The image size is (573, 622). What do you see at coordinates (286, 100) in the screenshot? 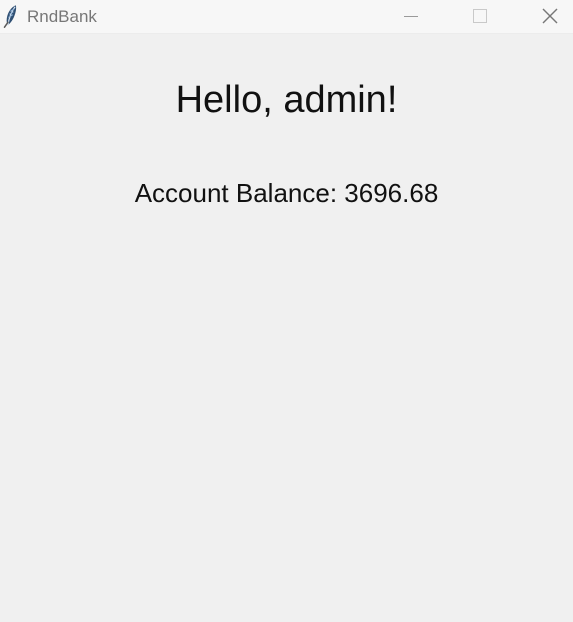
I see `greeting-label: Hello, admin!` at bounding box center [286, 100].